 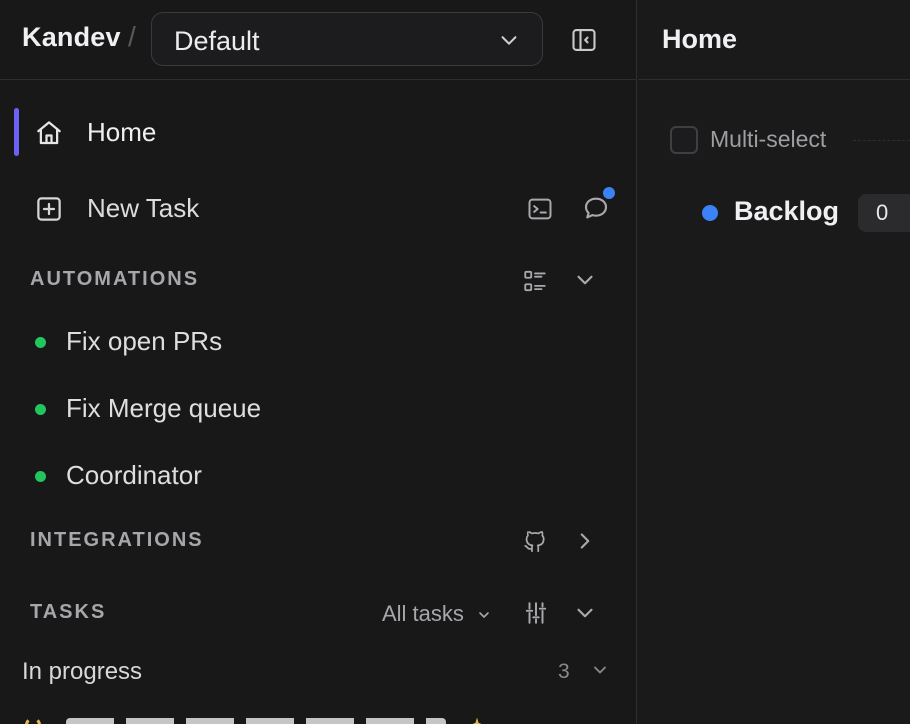 What do you see at coordinates (347, 39) in the screenshot?
I see `workspace-select: Default` at bounding box center [347, 39].